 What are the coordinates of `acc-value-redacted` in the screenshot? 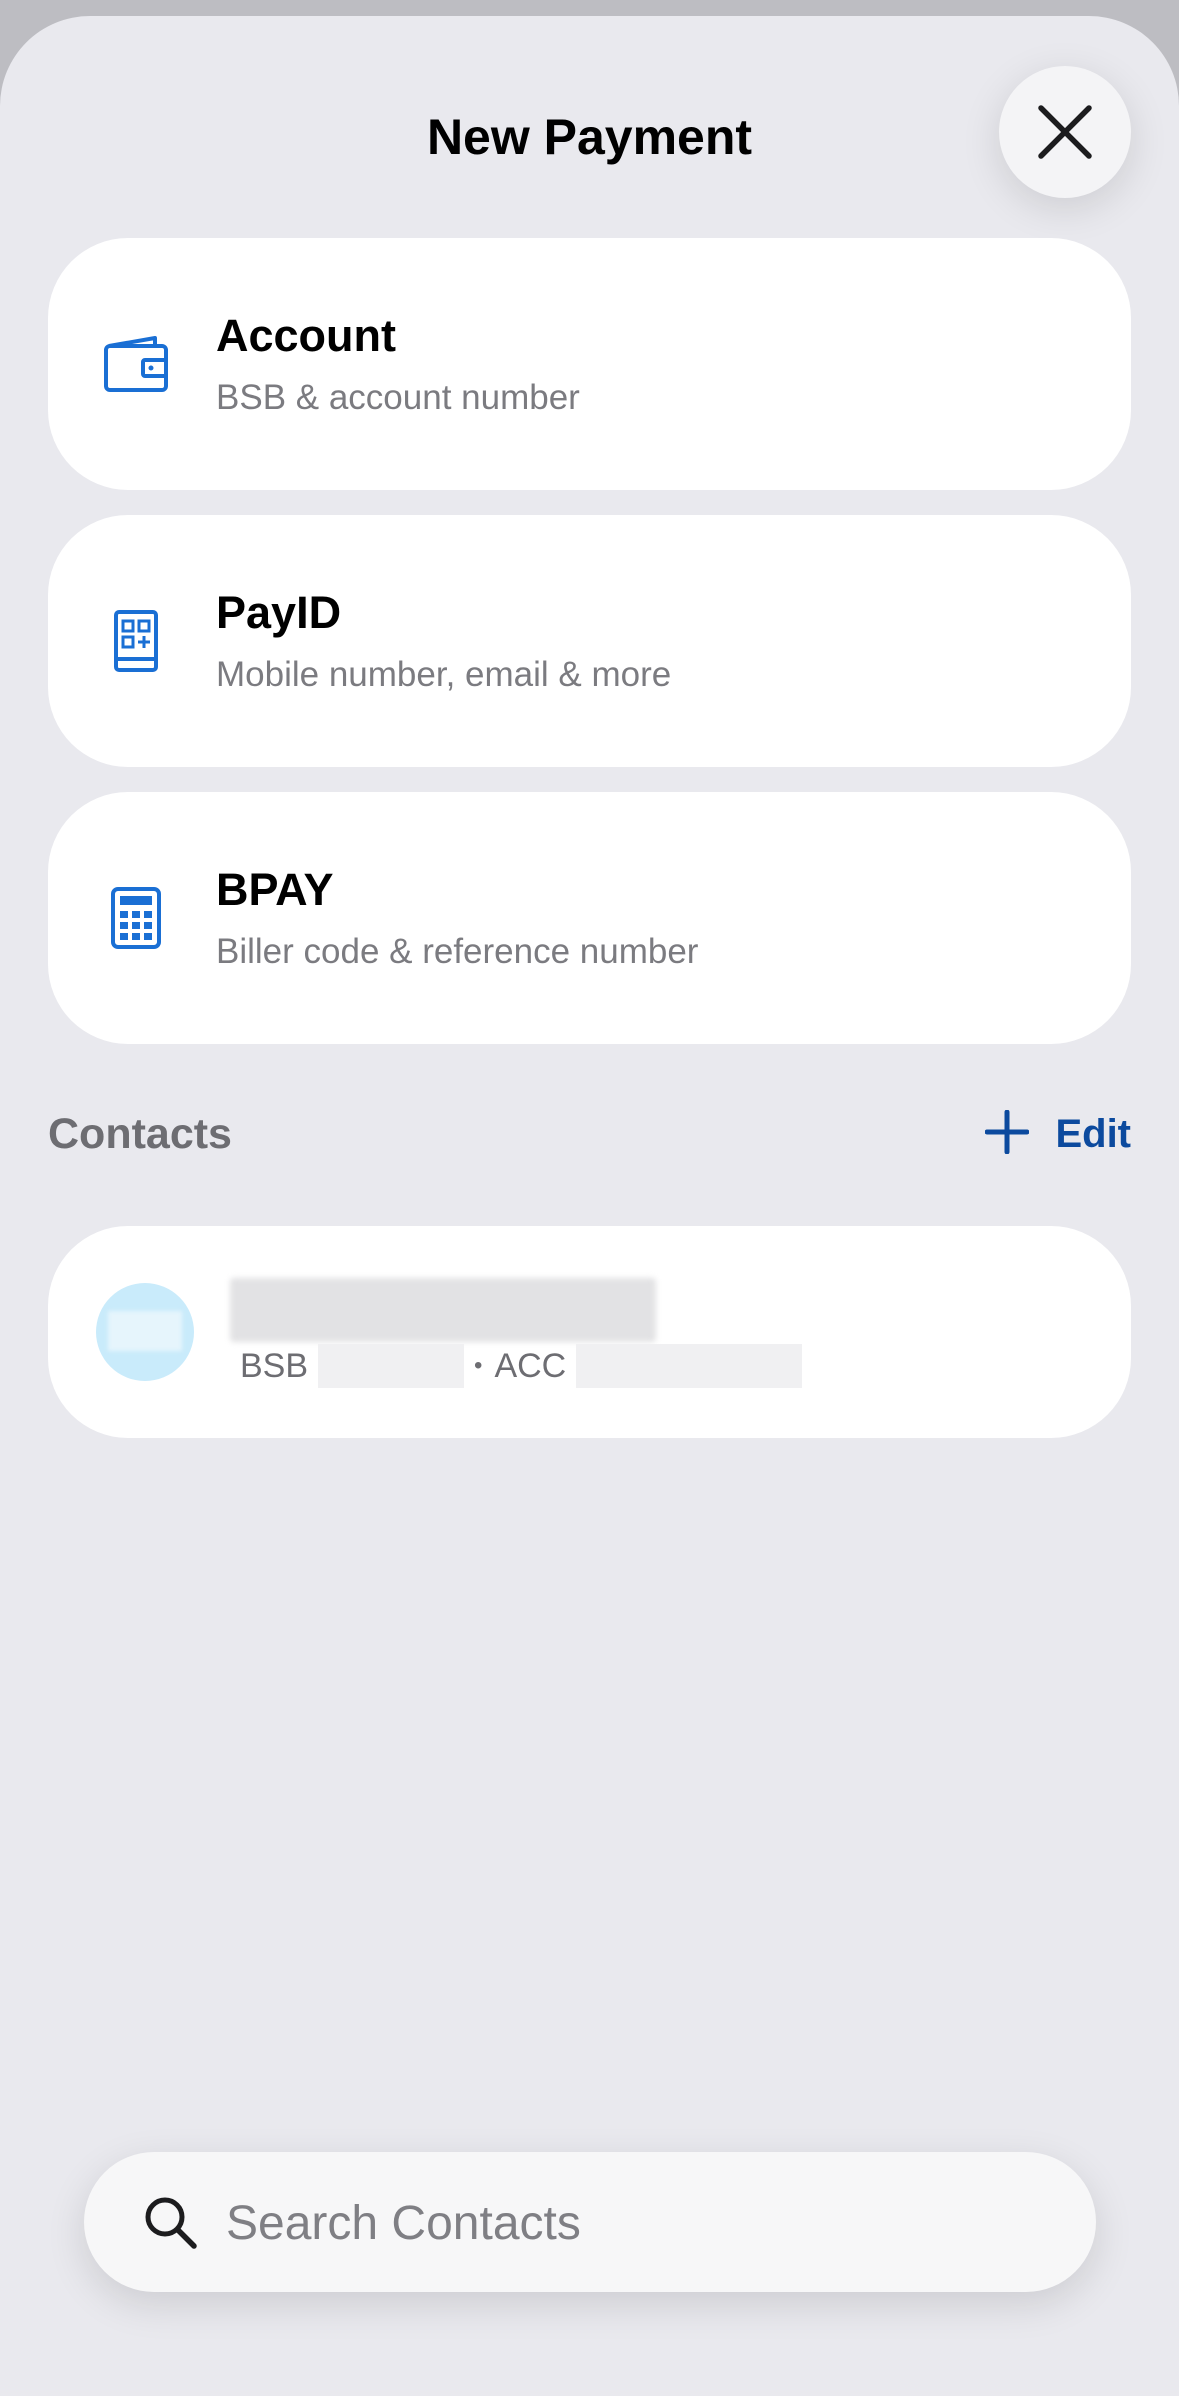 It's located at (689, 1366).